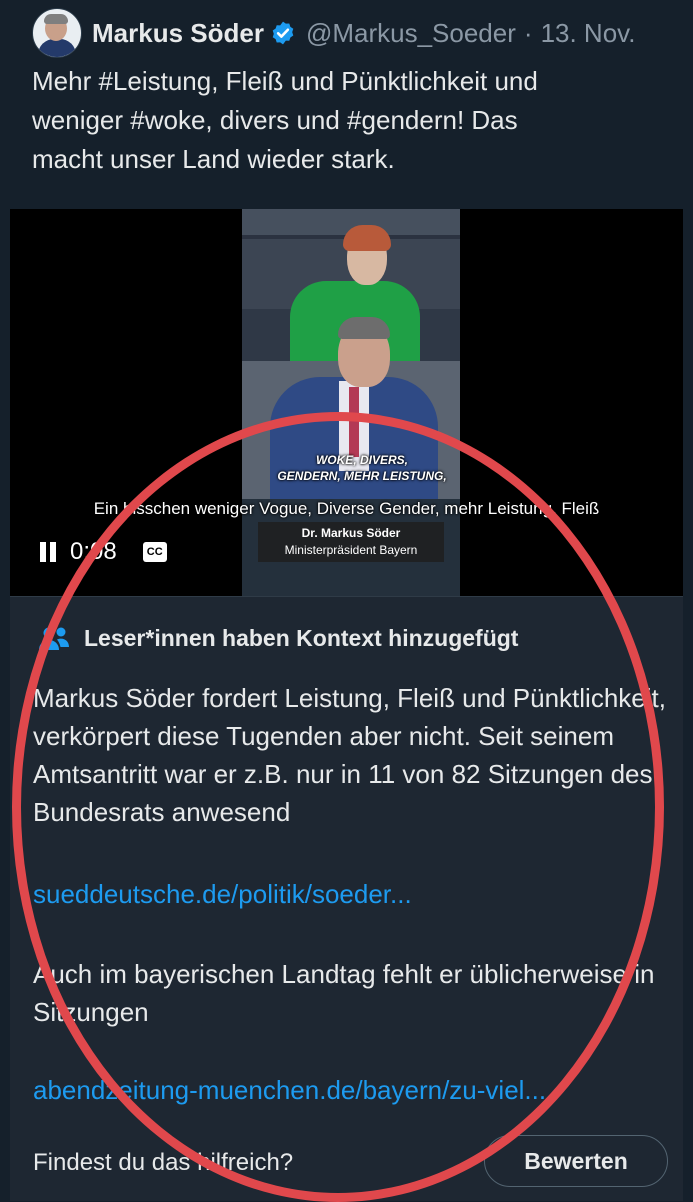 The image size is (693, 1202). I want to click on video-controls: 0:08 CC, so click(103, 551).